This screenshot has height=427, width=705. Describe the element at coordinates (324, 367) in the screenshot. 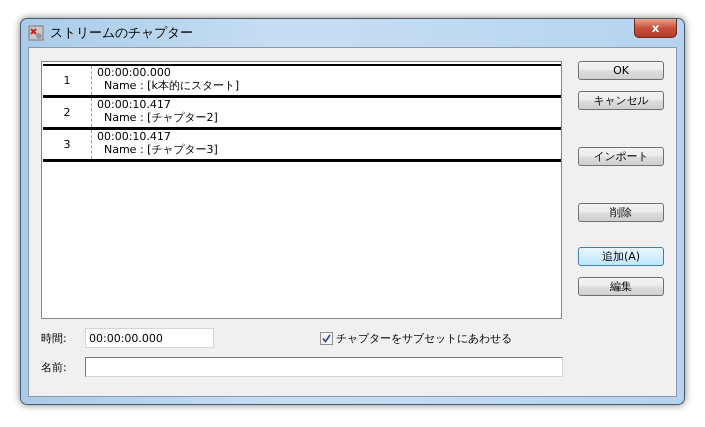

I see `name-field` at that location.